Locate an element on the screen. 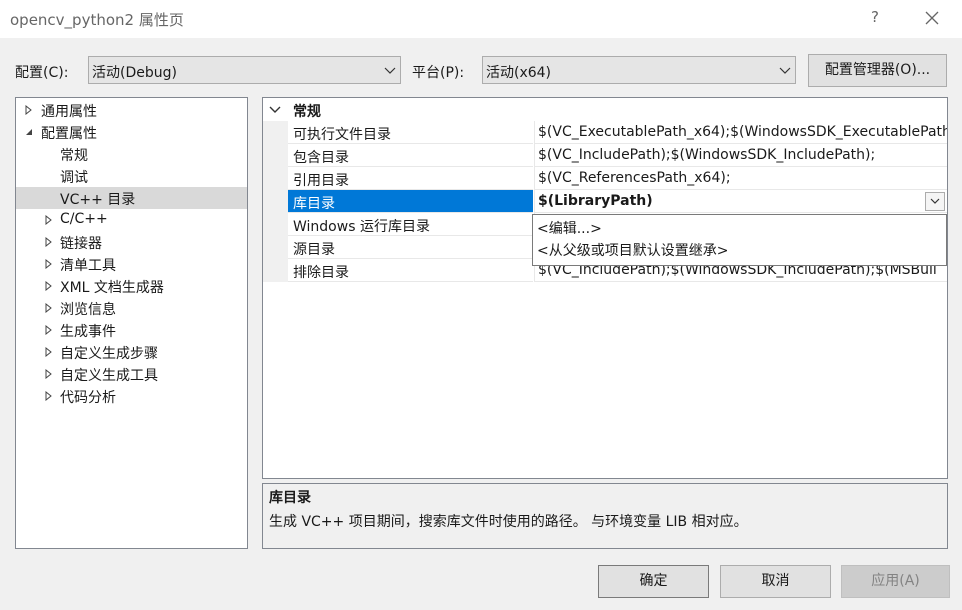 This screenshot has height=610, width=962. close-button is located at coordinates (932, 18).